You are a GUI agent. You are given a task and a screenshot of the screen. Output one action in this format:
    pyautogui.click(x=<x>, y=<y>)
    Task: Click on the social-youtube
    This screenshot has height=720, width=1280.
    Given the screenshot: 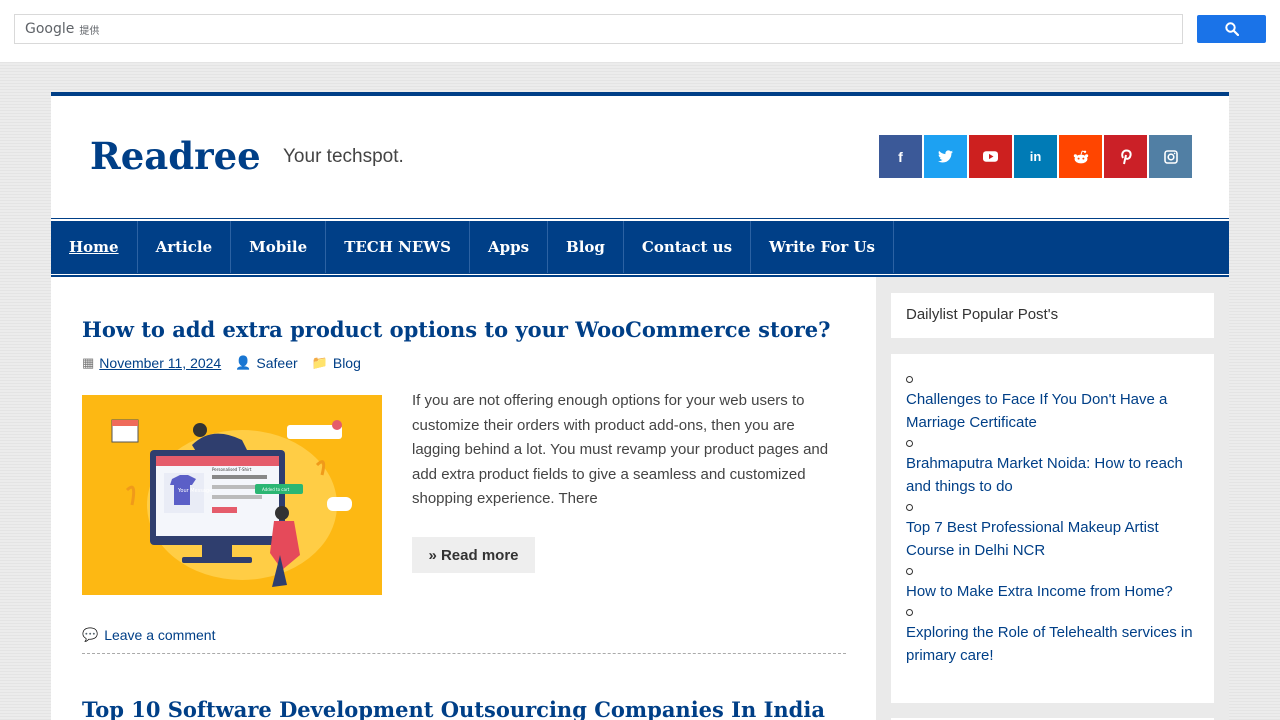 What is the action you would take?
    pyautogui.click(x=990, y=156)
    